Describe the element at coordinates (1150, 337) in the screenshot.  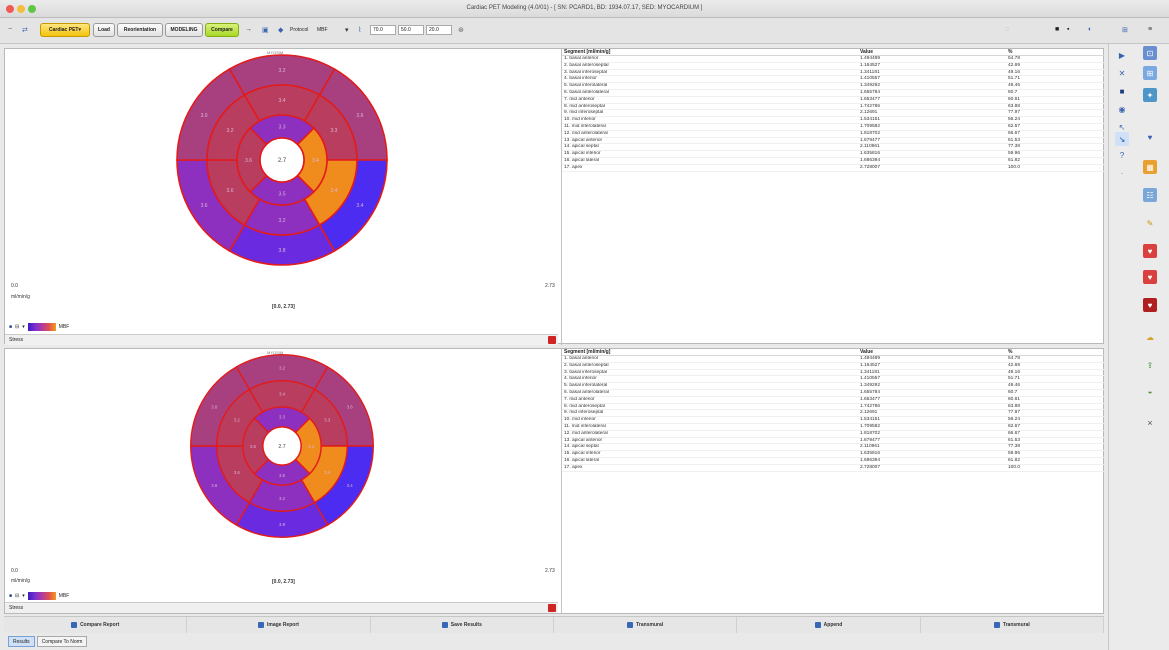
I see `lung-icon: ☁` at that location.